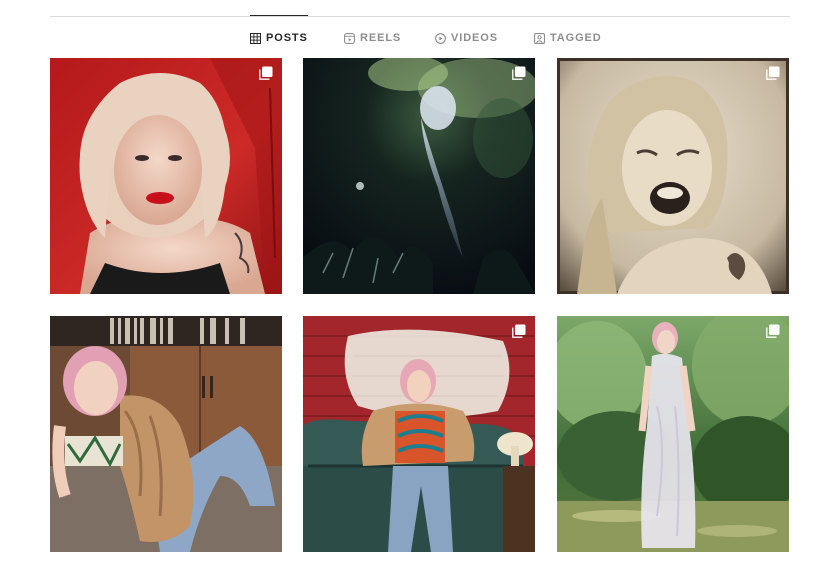  Describe the element at coordinates (415, 37) in the screenshot. I see `profile-tabs: POSTS REELS VIDEOS TAGGED` at that location.